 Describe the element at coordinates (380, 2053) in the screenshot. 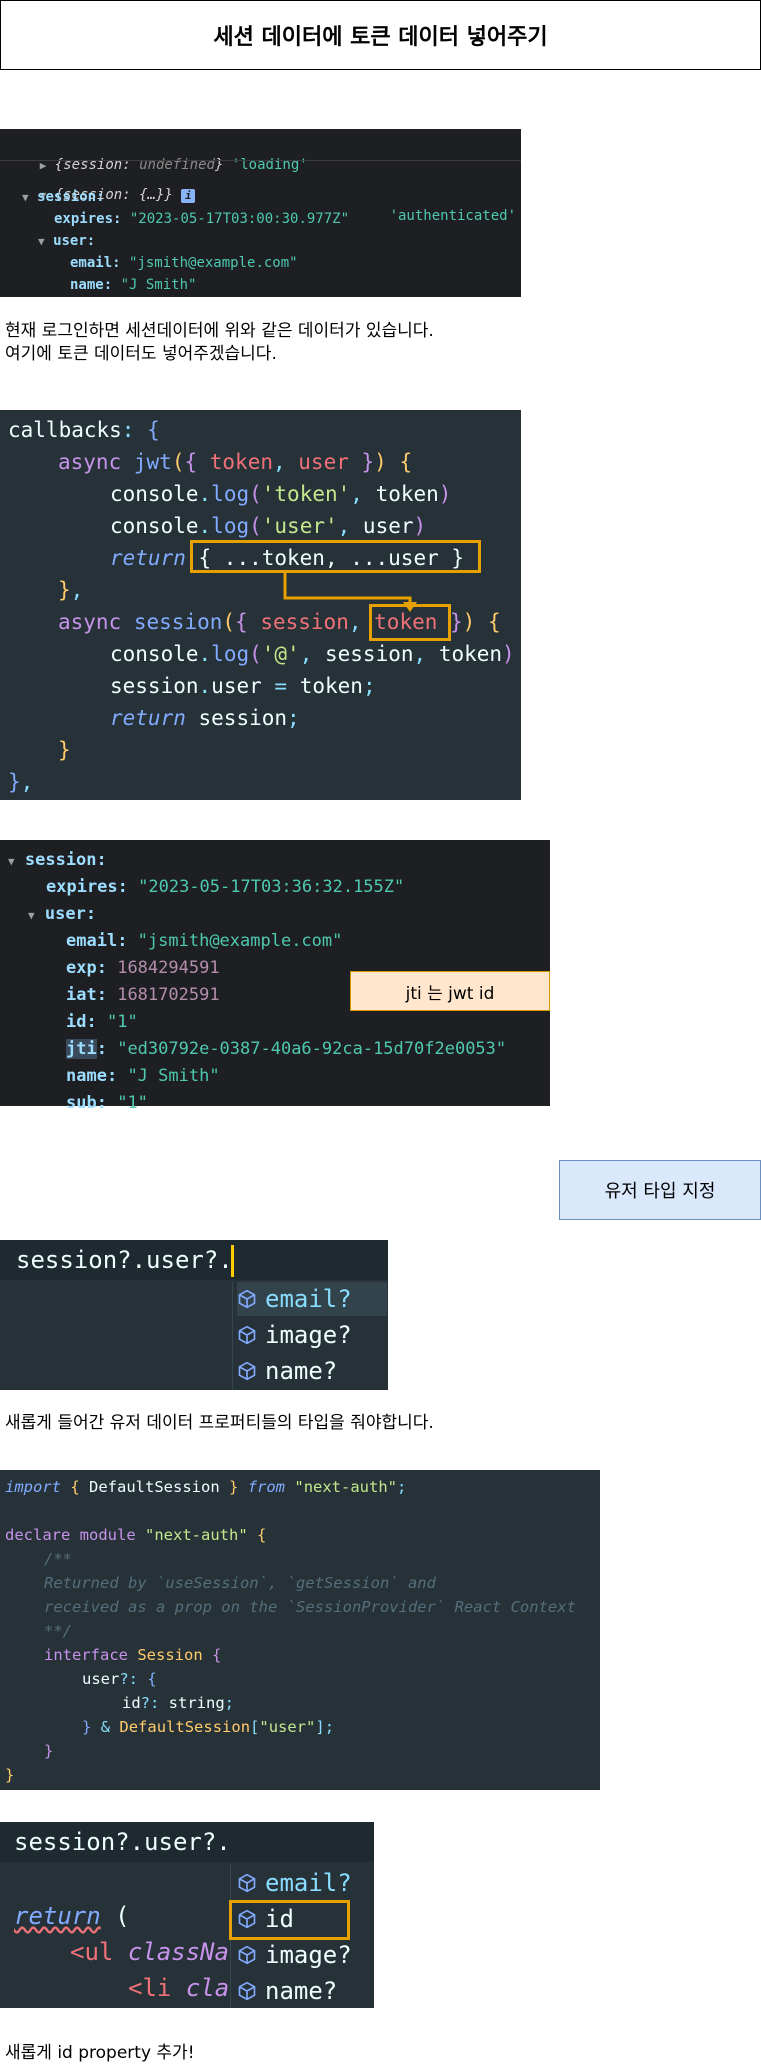

I see `description-3: 새롭게 id property 추가!` at that location.